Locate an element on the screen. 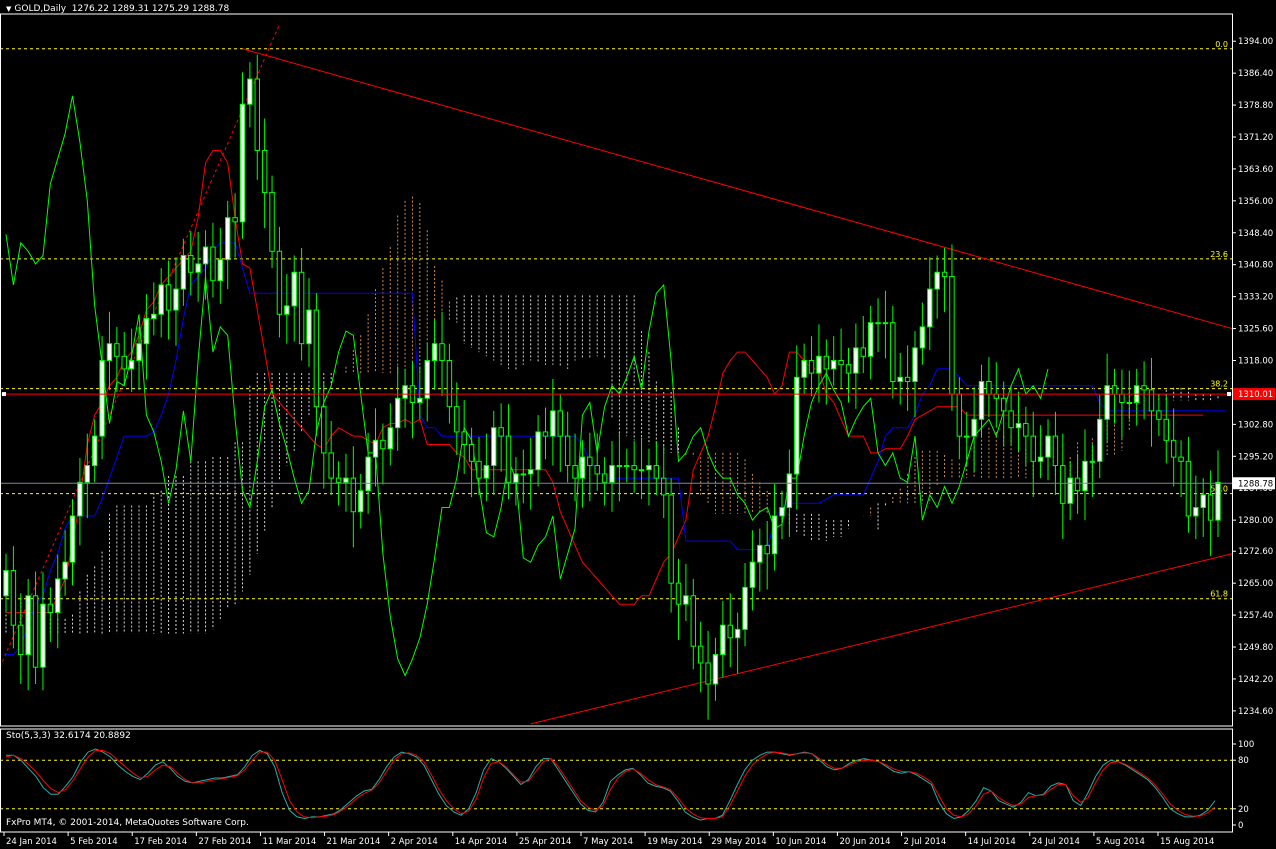  time-tick-label: 29 May 2014 is located at coordinates (738, 842).